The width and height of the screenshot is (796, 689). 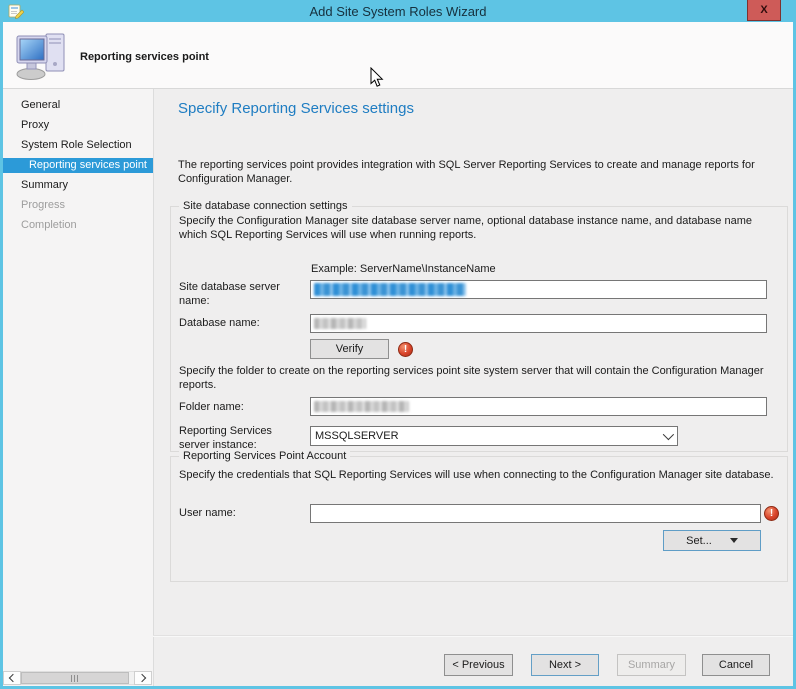 I want to click on example-text: Example: ServerName\InstanceName, so click(x=403, y=269).